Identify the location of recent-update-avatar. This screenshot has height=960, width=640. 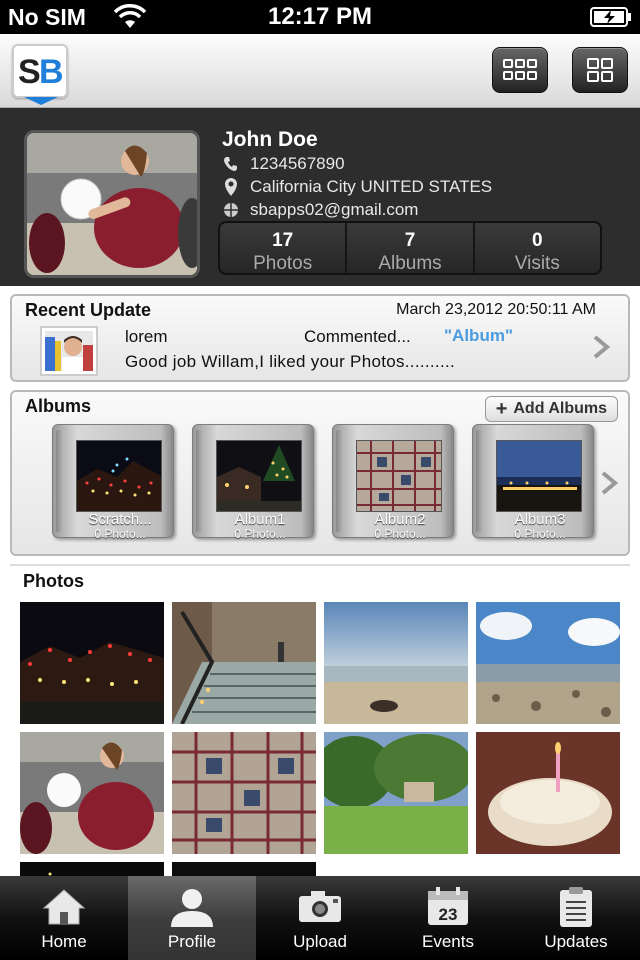
(69, 351).